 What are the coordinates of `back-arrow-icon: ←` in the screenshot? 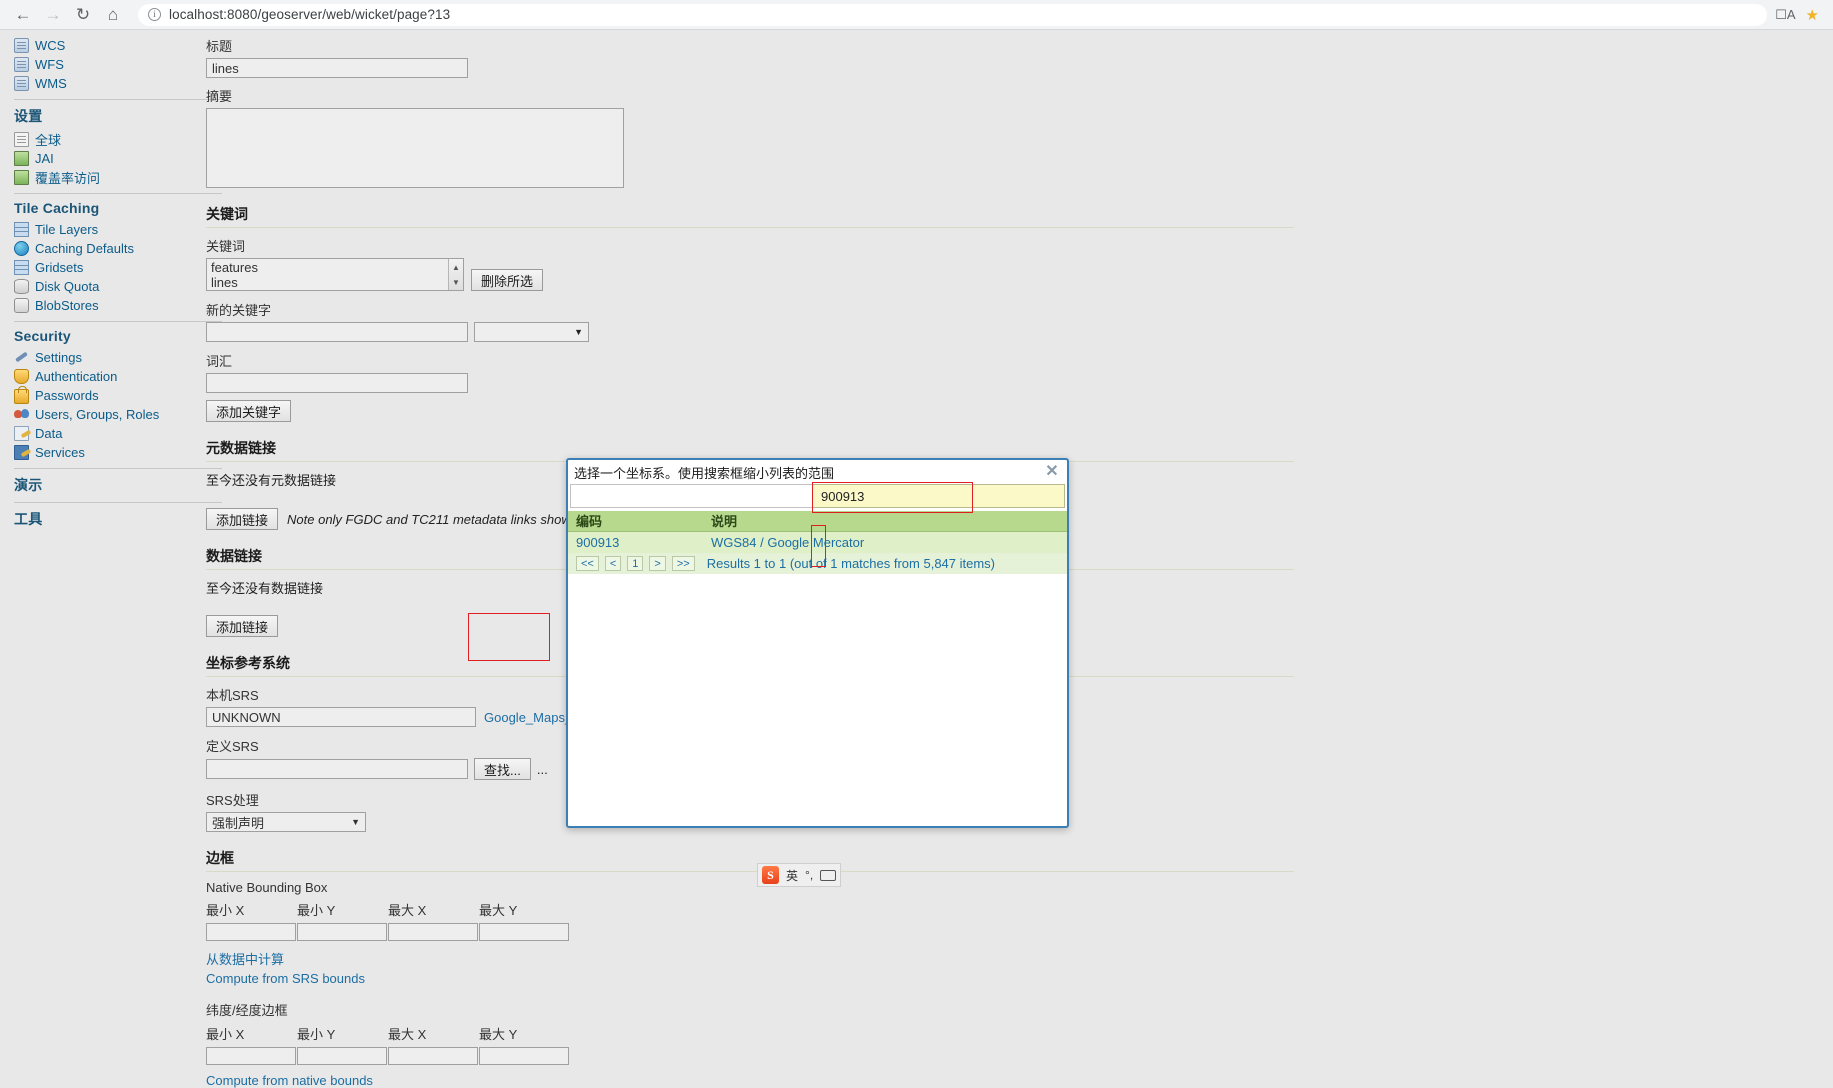 It's located at (23, 15).